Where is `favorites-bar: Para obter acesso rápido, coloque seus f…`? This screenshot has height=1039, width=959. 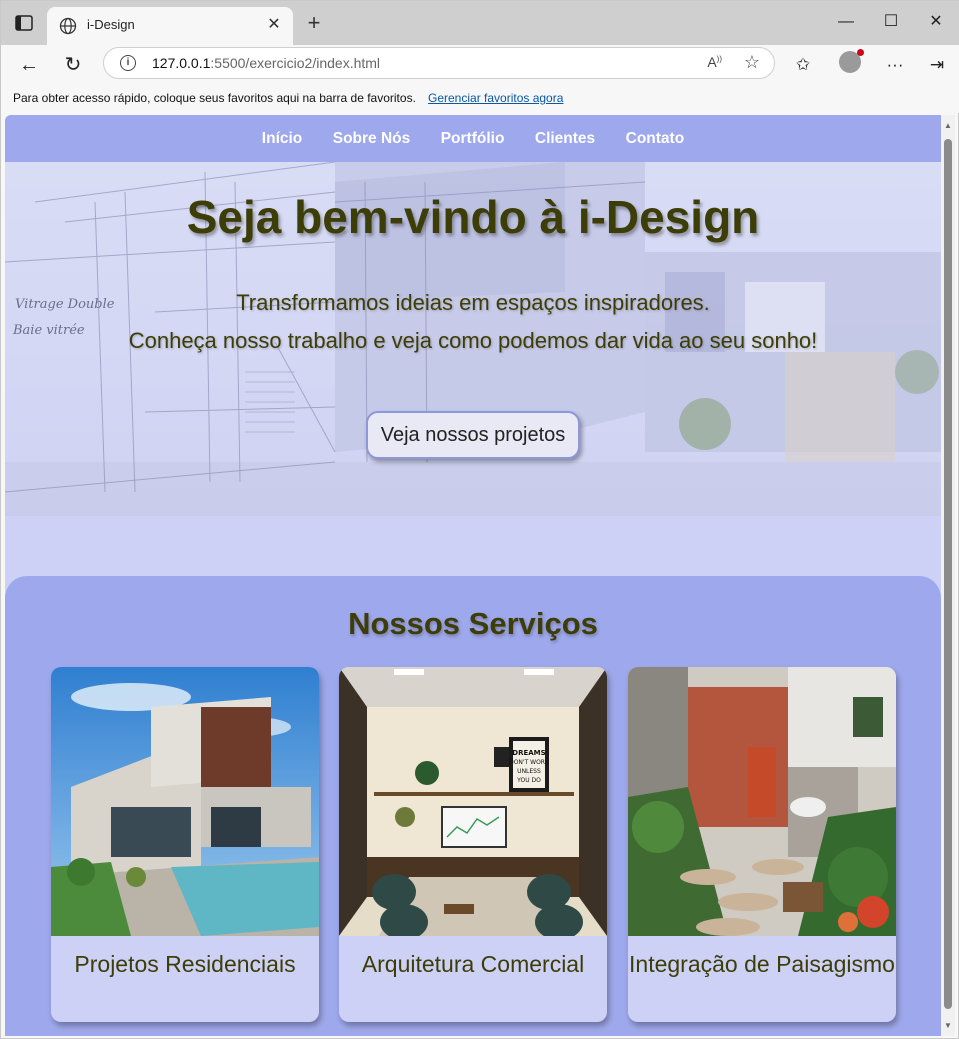 favorites-bar: Para obter acesso rápido, coloque seus f… is located at coordinates (480, 99).